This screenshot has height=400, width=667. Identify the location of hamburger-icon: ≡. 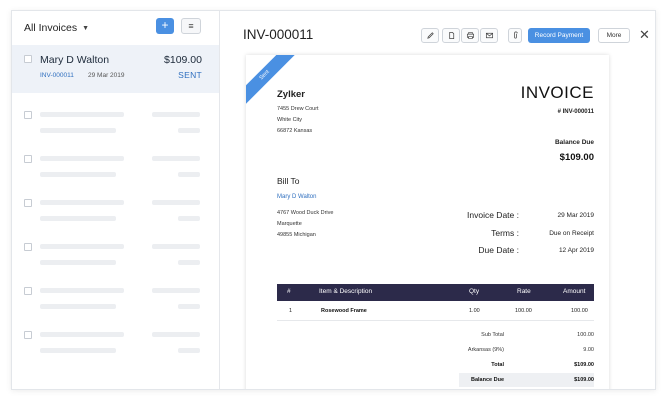
(191, 26).